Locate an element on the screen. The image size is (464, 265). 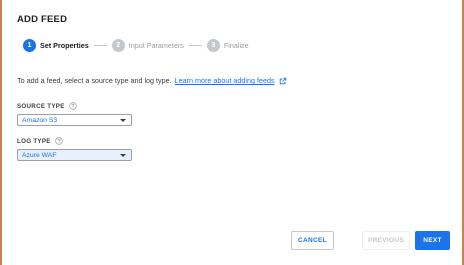
log-type-label: LOG TYPE is located at coordinates (40, 141).